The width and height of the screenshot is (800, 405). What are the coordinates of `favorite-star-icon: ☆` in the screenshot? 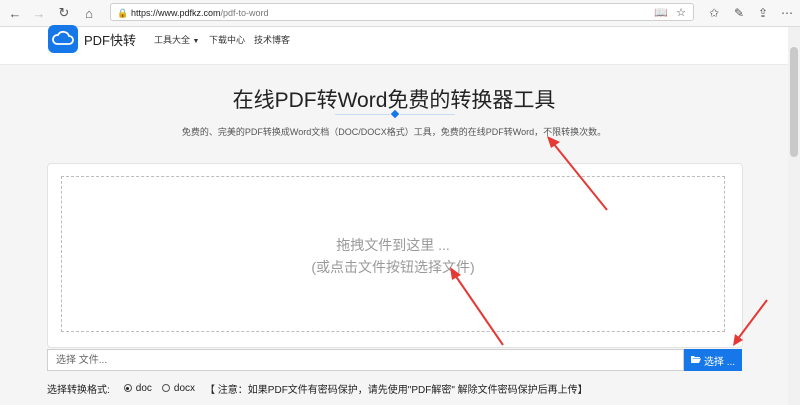 It's located at (681, 12).